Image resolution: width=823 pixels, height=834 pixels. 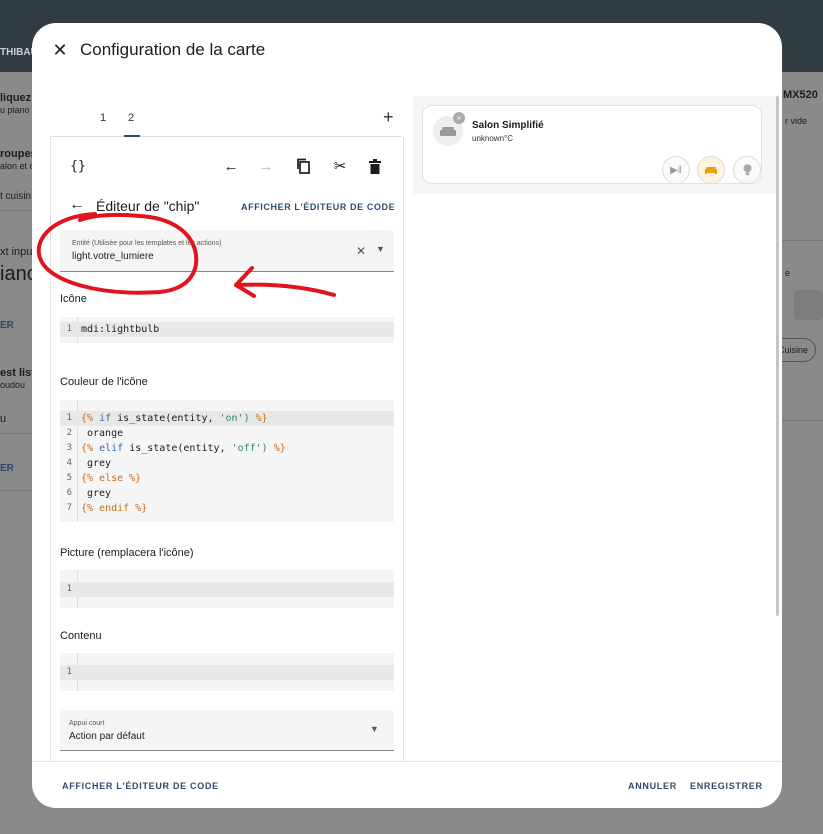 I want to click on code-braces-icon: {}, so click(x=78, y=166).